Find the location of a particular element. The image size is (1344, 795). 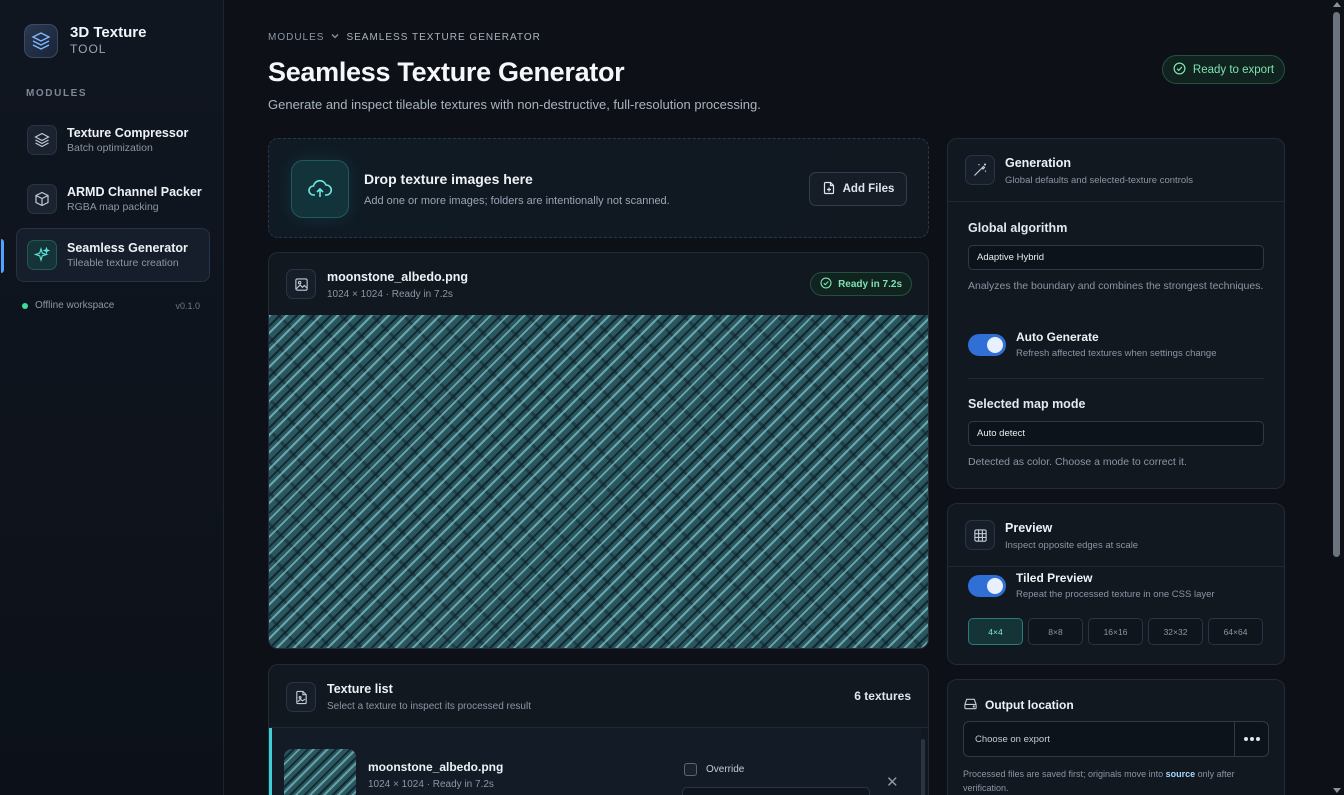

texture-thumbnail is located at coordinates (320, 772).